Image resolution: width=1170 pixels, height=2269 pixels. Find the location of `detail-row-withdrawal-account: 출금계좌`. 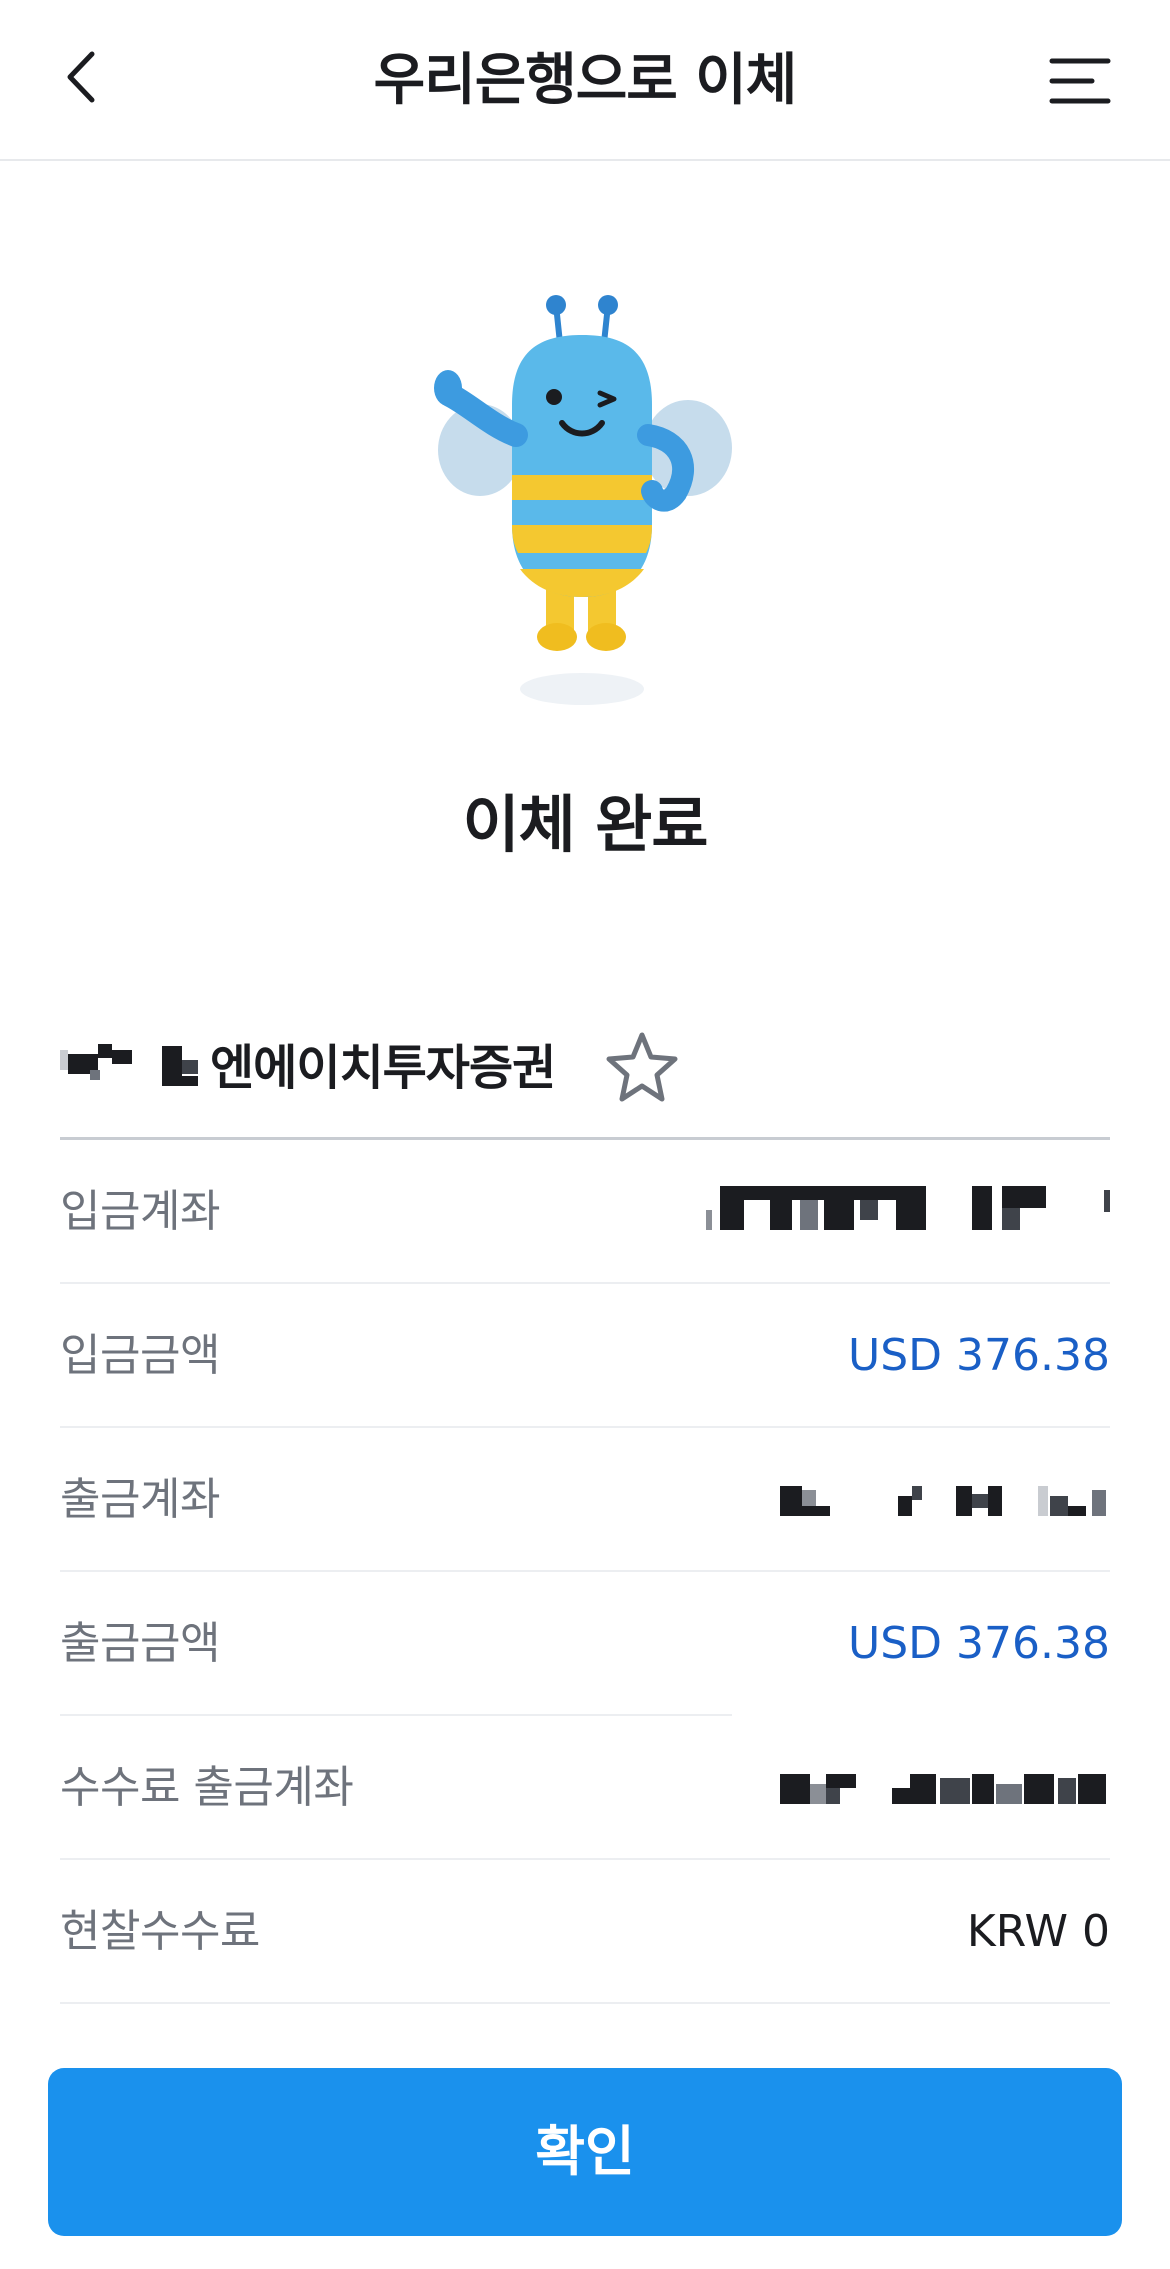

detail-row-withdrawal-account: 출금계좌 is located at coordinates (585, 1500).